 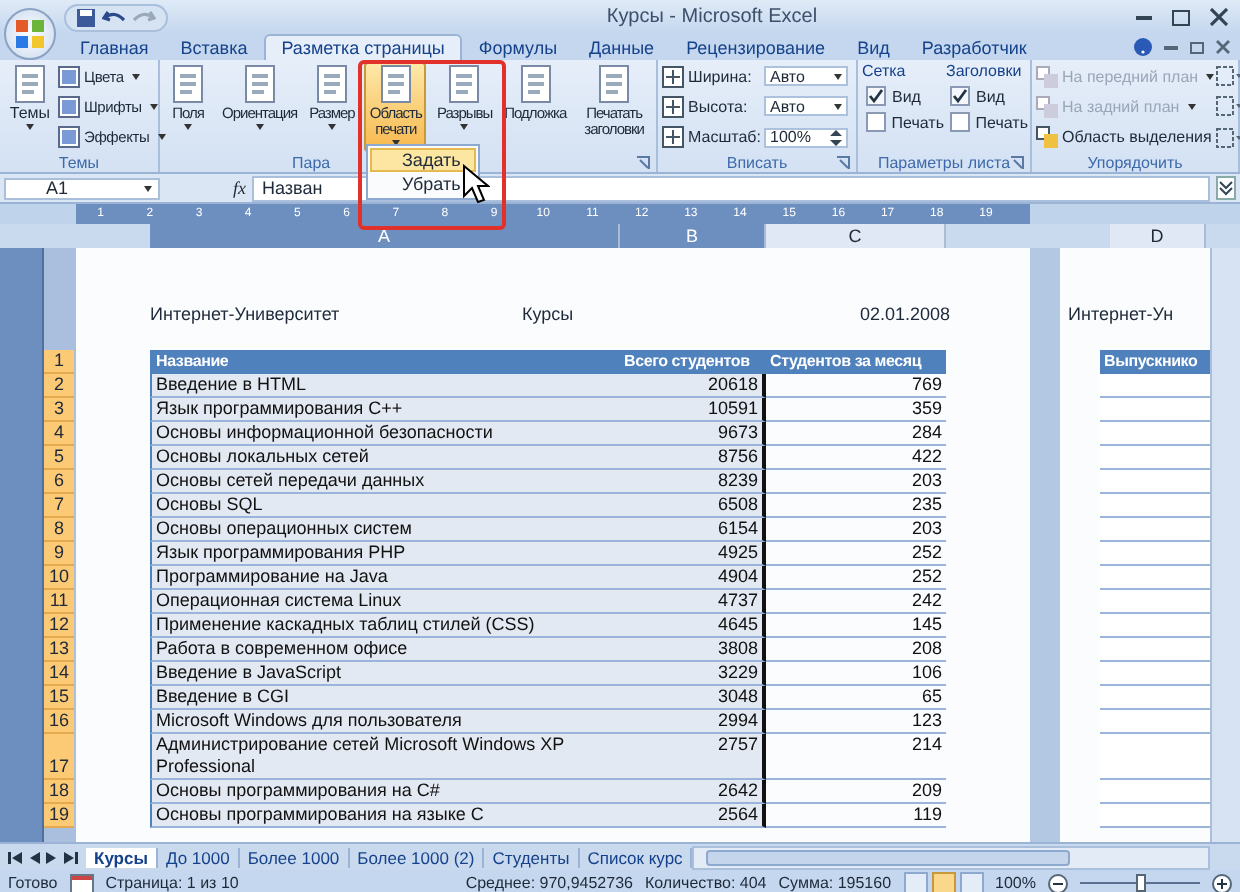 What do you see at coordinates (693, 506) in the screenshot?
I see `table-cell: 6508` at bounding box center [693, 506].